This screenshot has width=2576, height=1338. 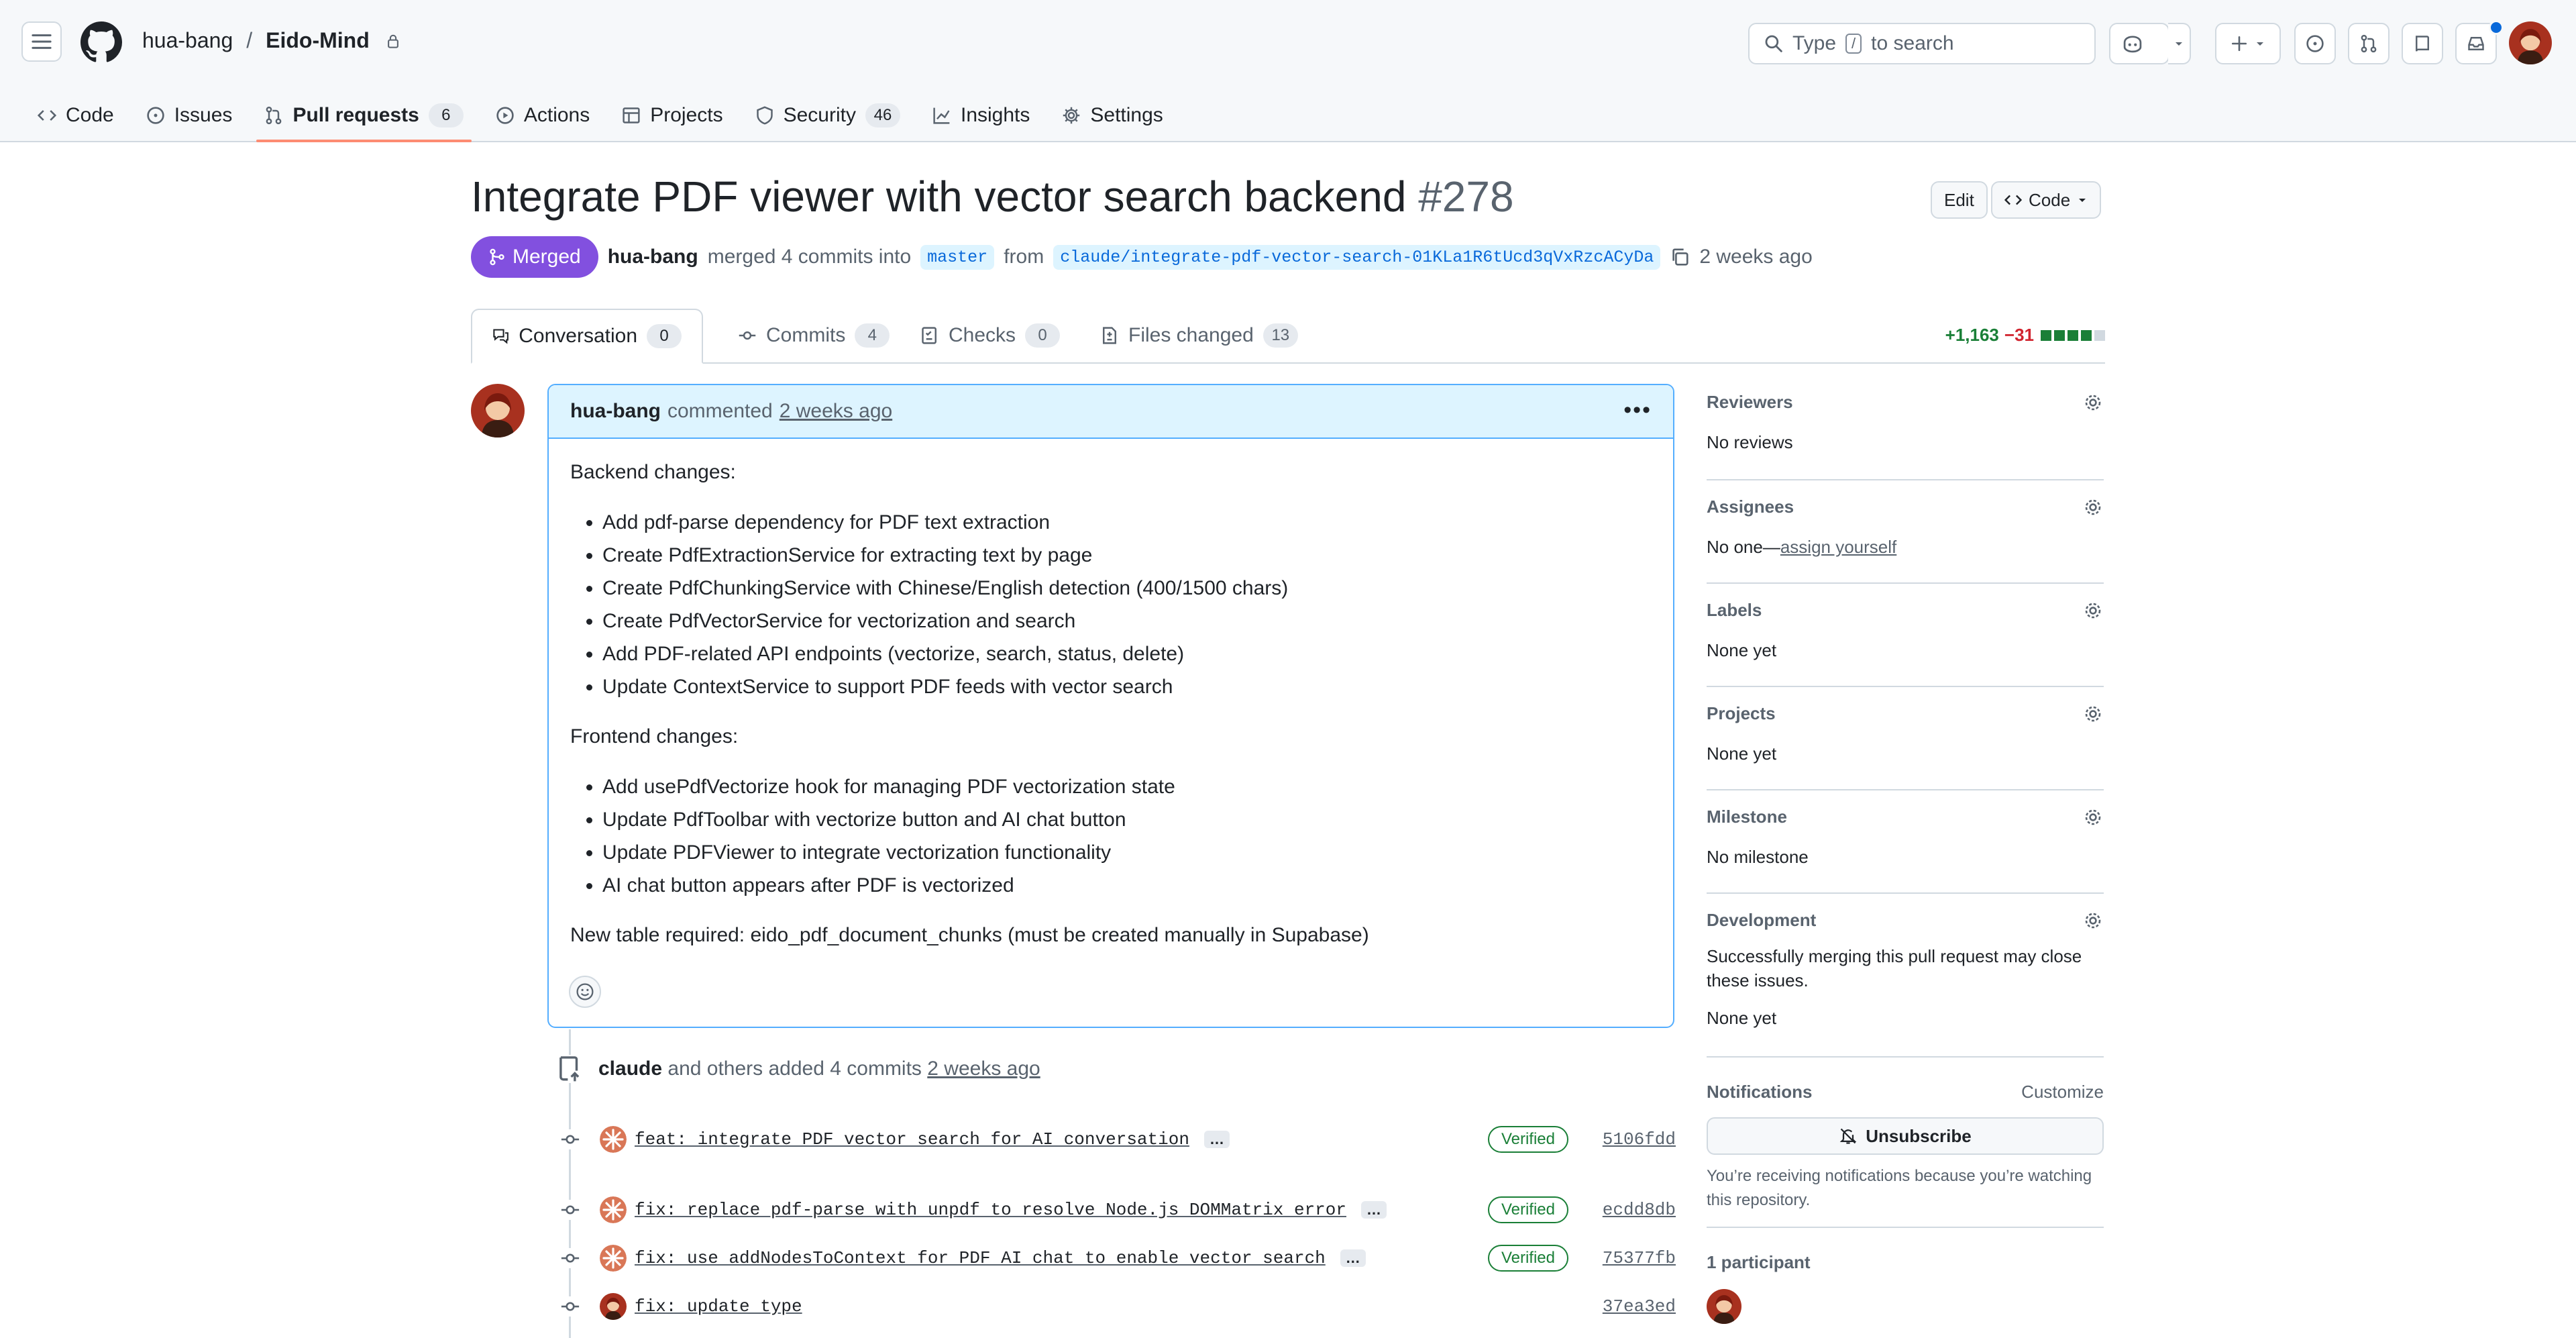 What do you see at coordinates (318, 40) in the screenshot?
I see `repo-name-link: Eido-Mind` at bounding box center [318, 40].